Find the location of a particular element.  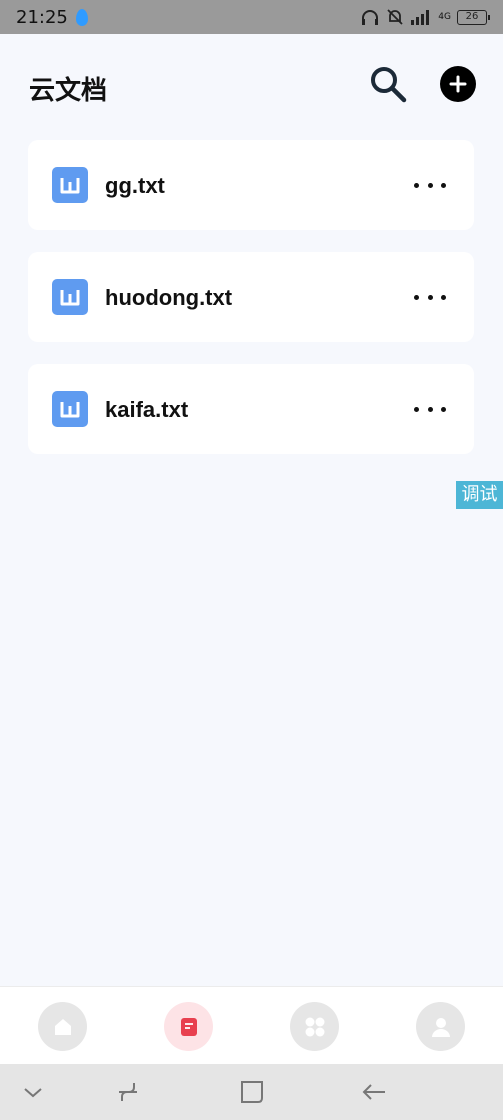

search-icon is located at coordinates (389, 85).